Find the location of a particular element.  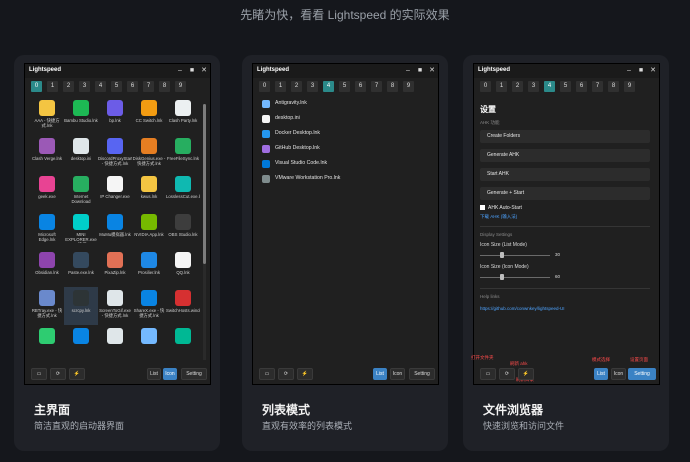

start-ahk-button: Start AHK is located at coordinates (565, 174).